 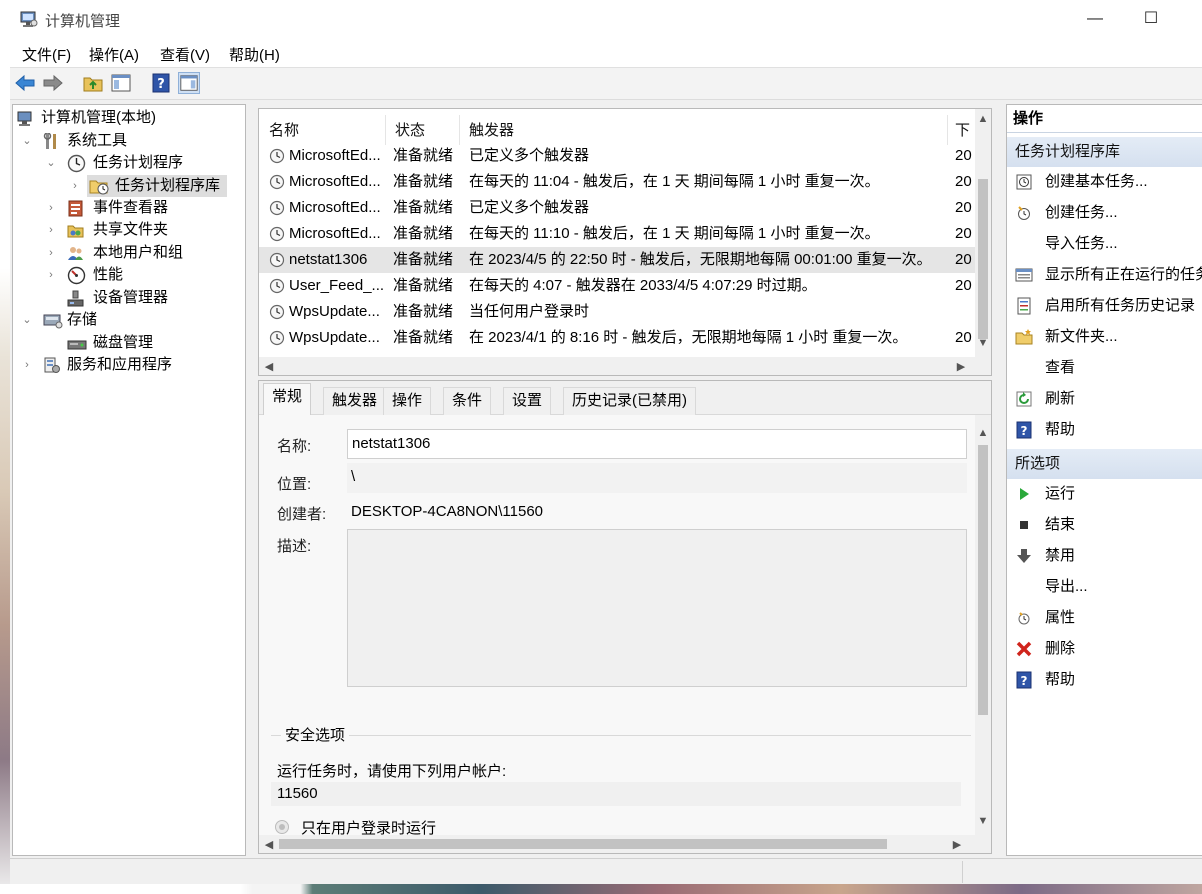 I want to click on actions-section-library: 任务计划程序库, so click(x=1104, y=152).